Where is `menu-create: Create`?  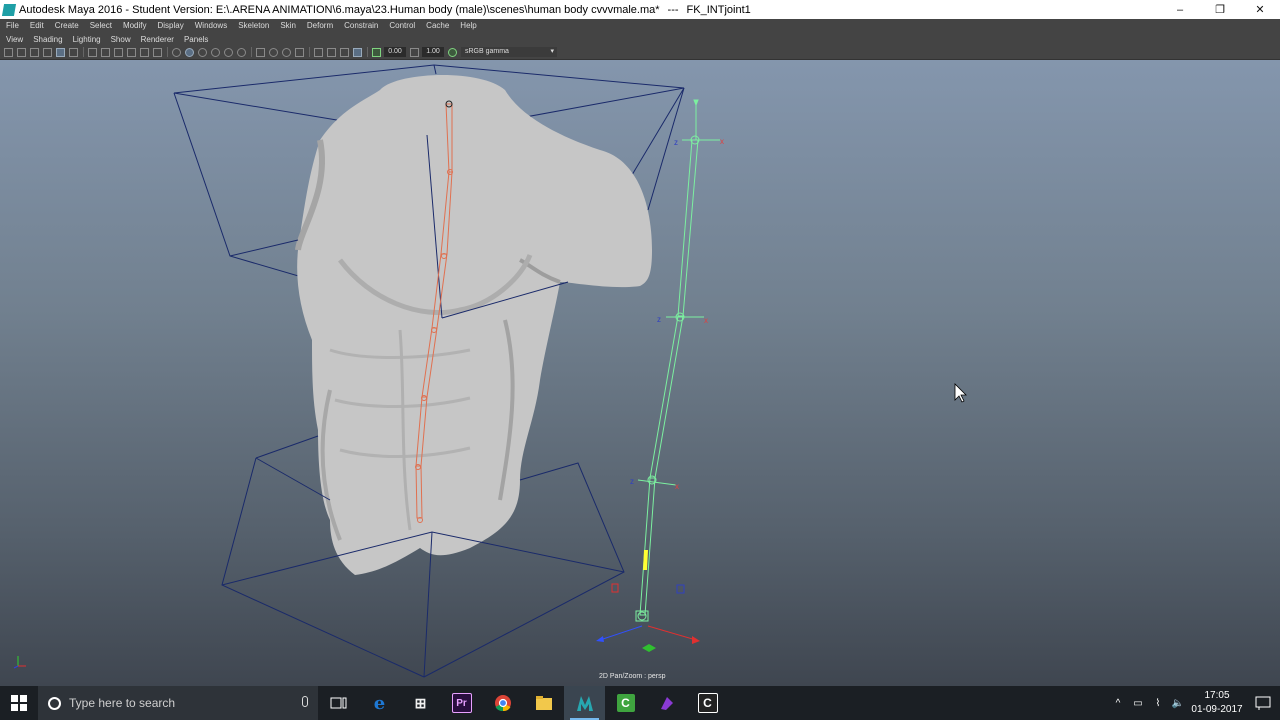
menu-create: Create is located at coordinates (66, 25).